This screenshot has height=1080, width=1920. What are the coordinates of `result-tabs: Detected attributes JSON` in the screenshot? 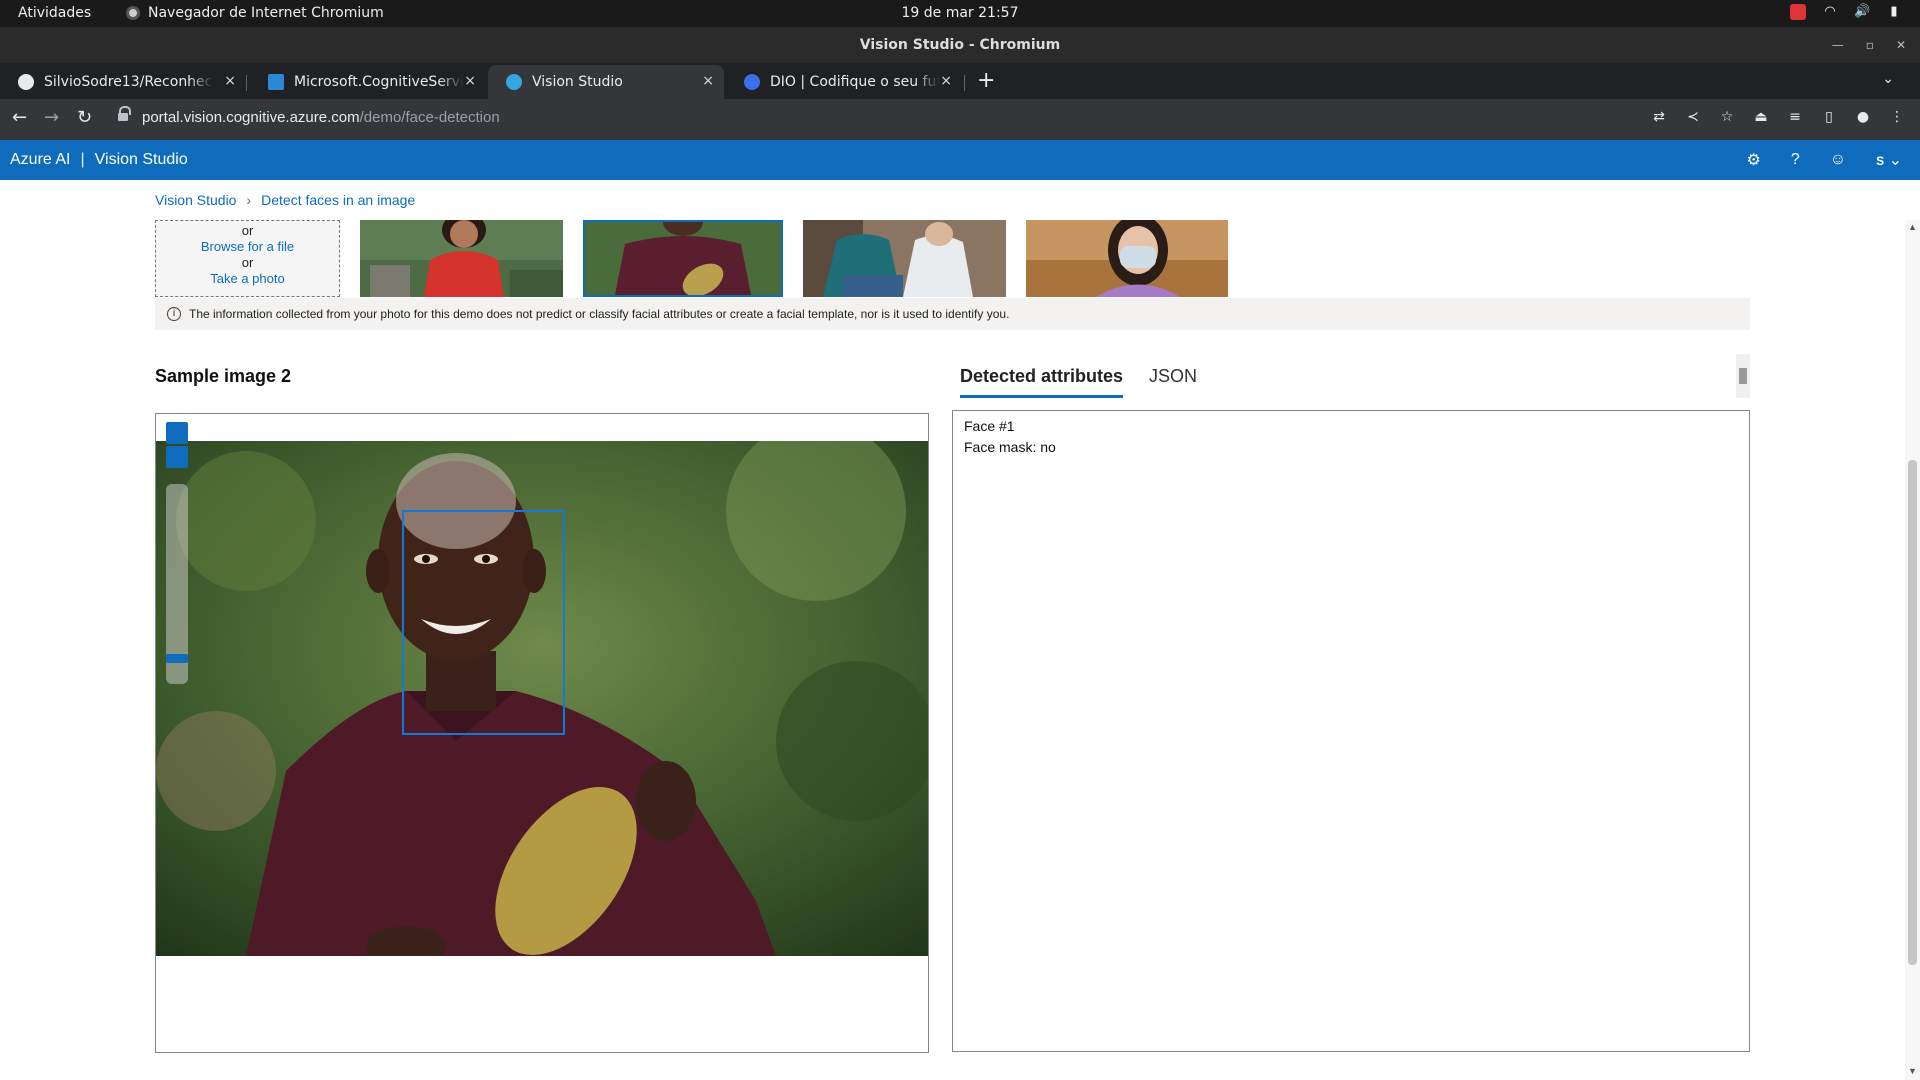 It's located at (1078, 382).